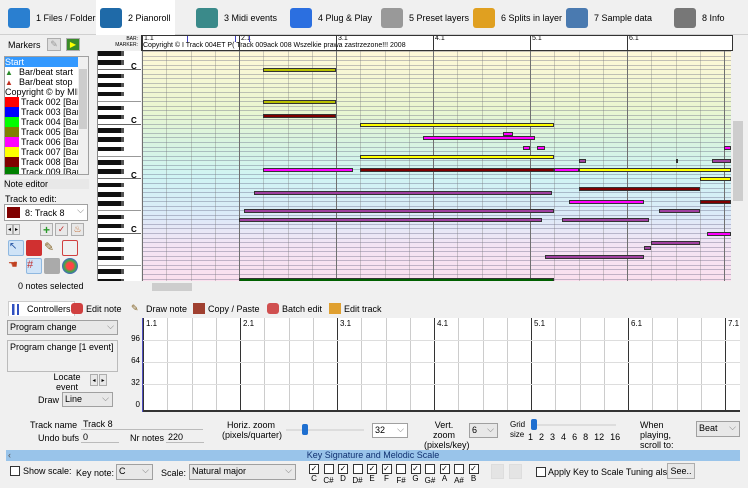  What do you see at coordinates (16, 229) in the screenshot?
I see `next-track-button: ▸` at bounding box center [16, 229].